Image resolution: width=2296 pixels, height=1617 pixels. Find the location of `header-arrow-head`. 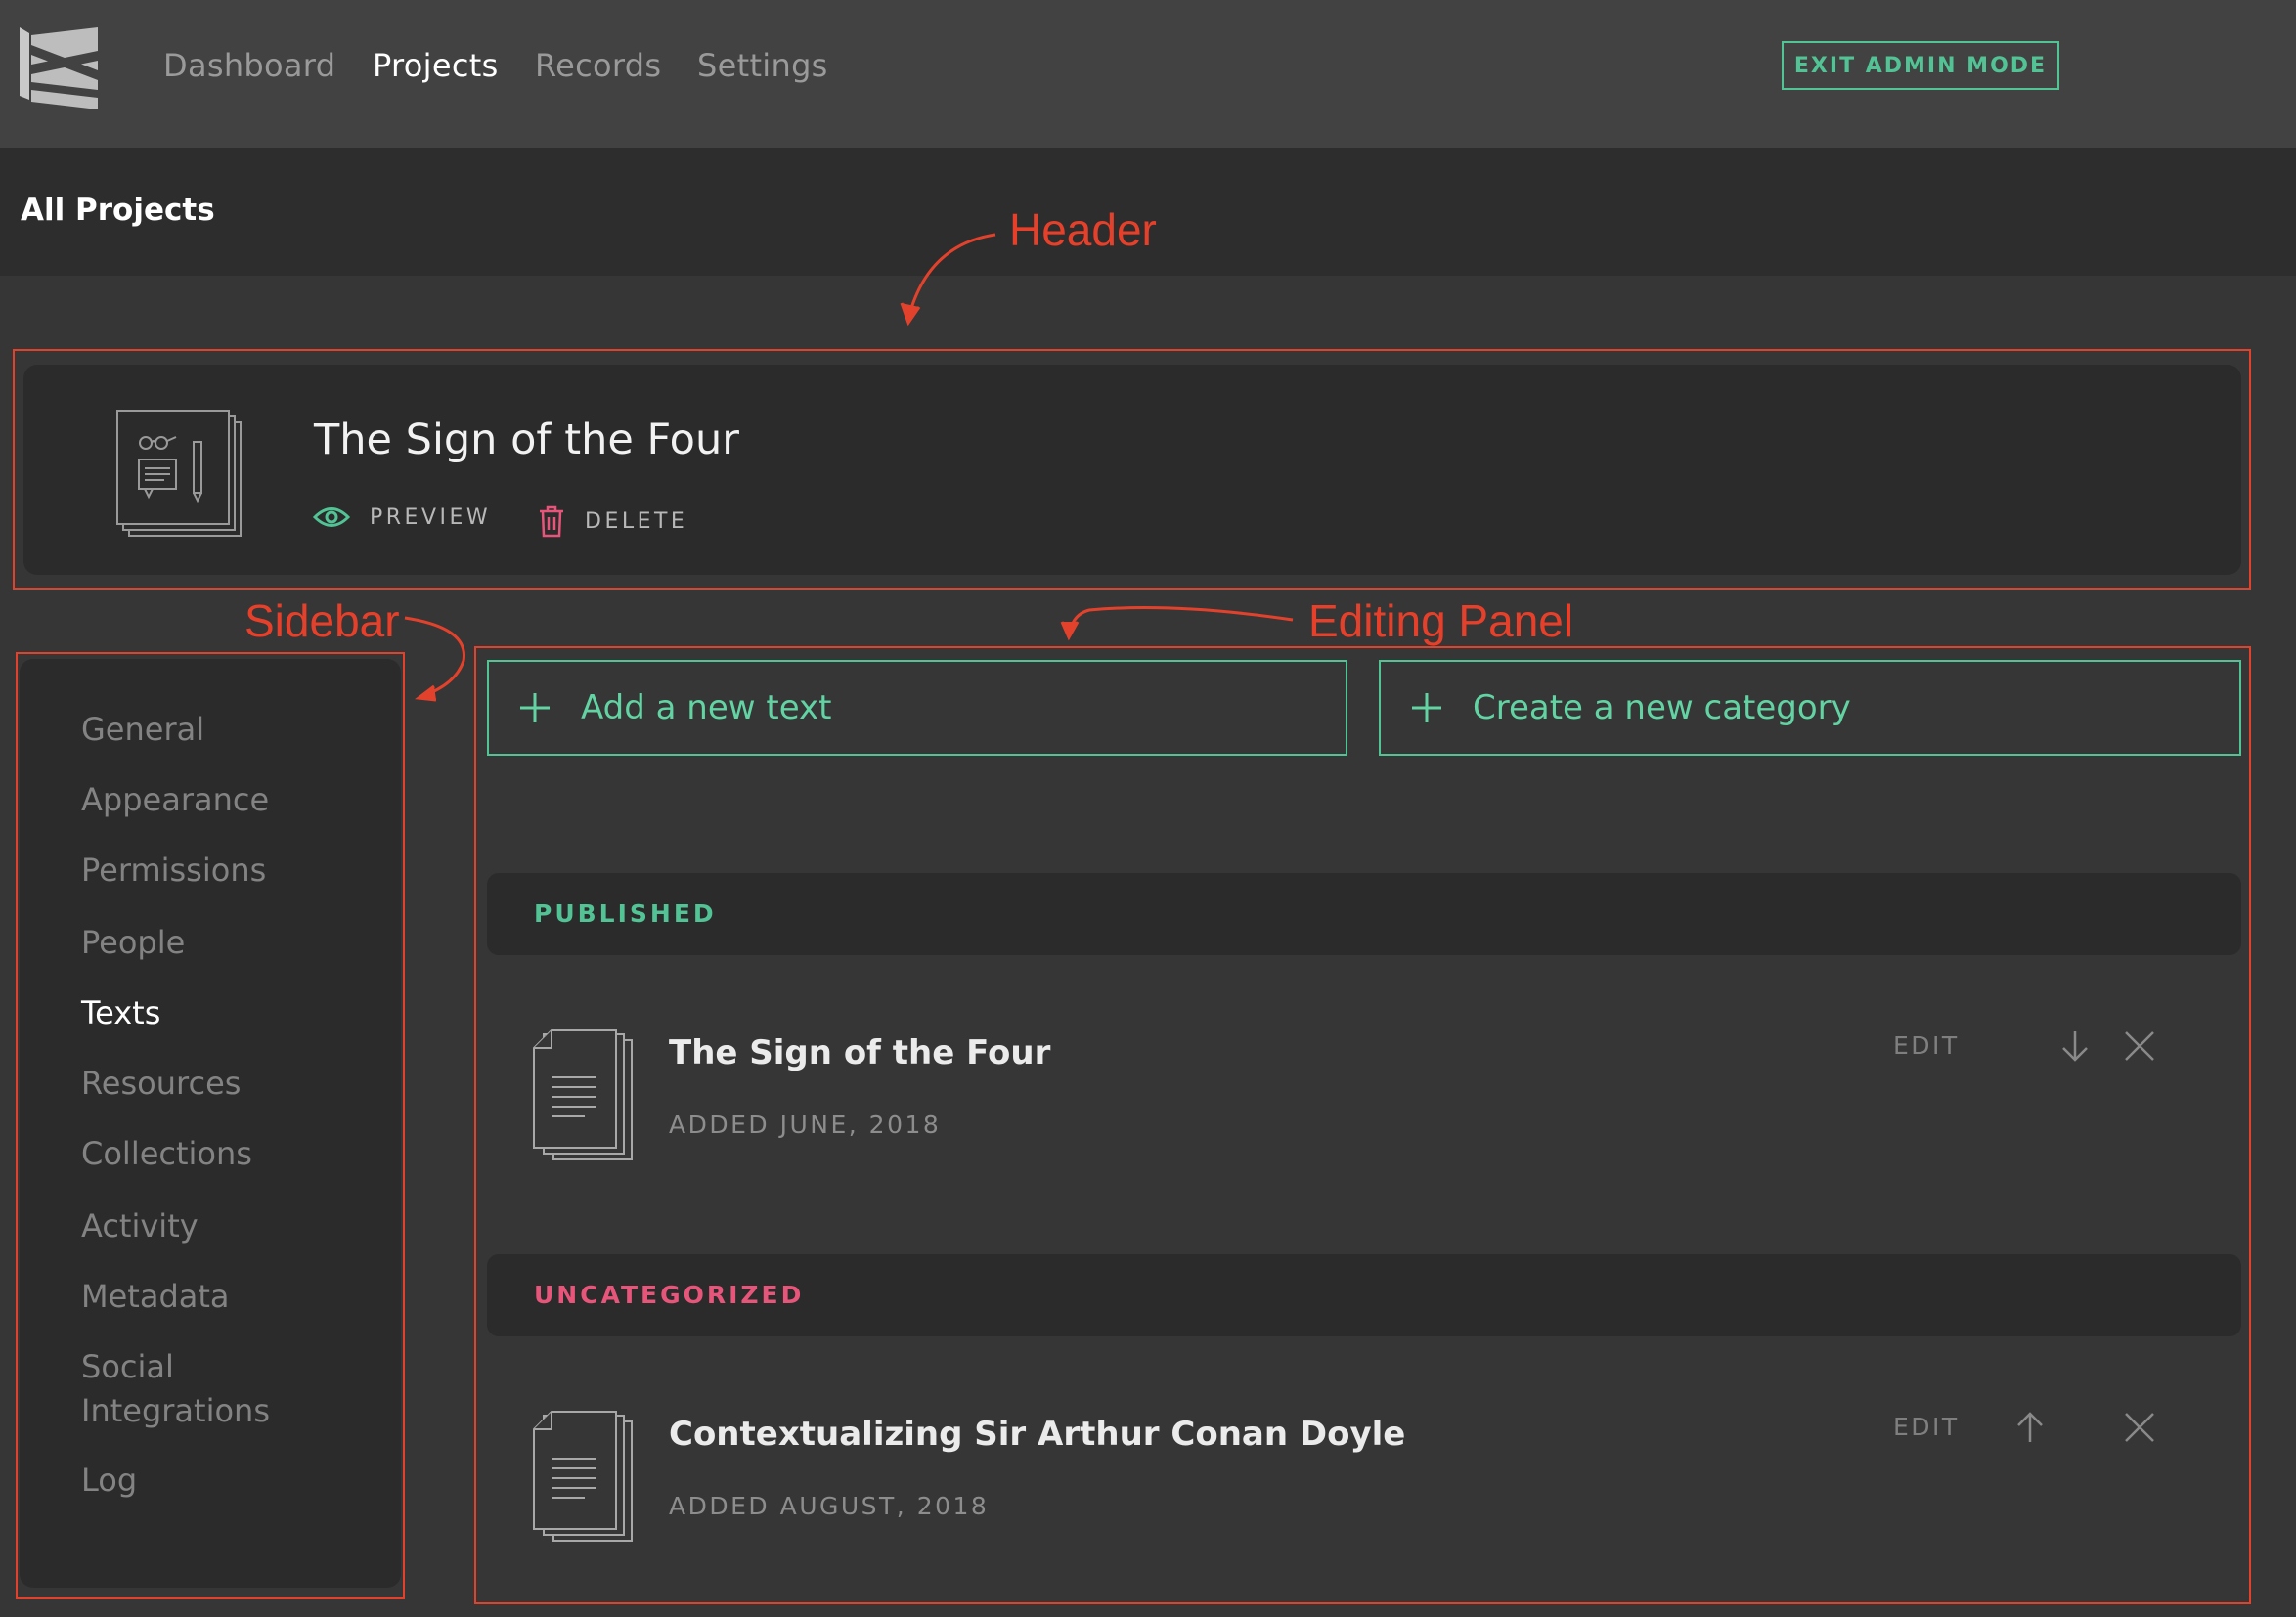

header-arrow-head is located at coordinates (910, 314).